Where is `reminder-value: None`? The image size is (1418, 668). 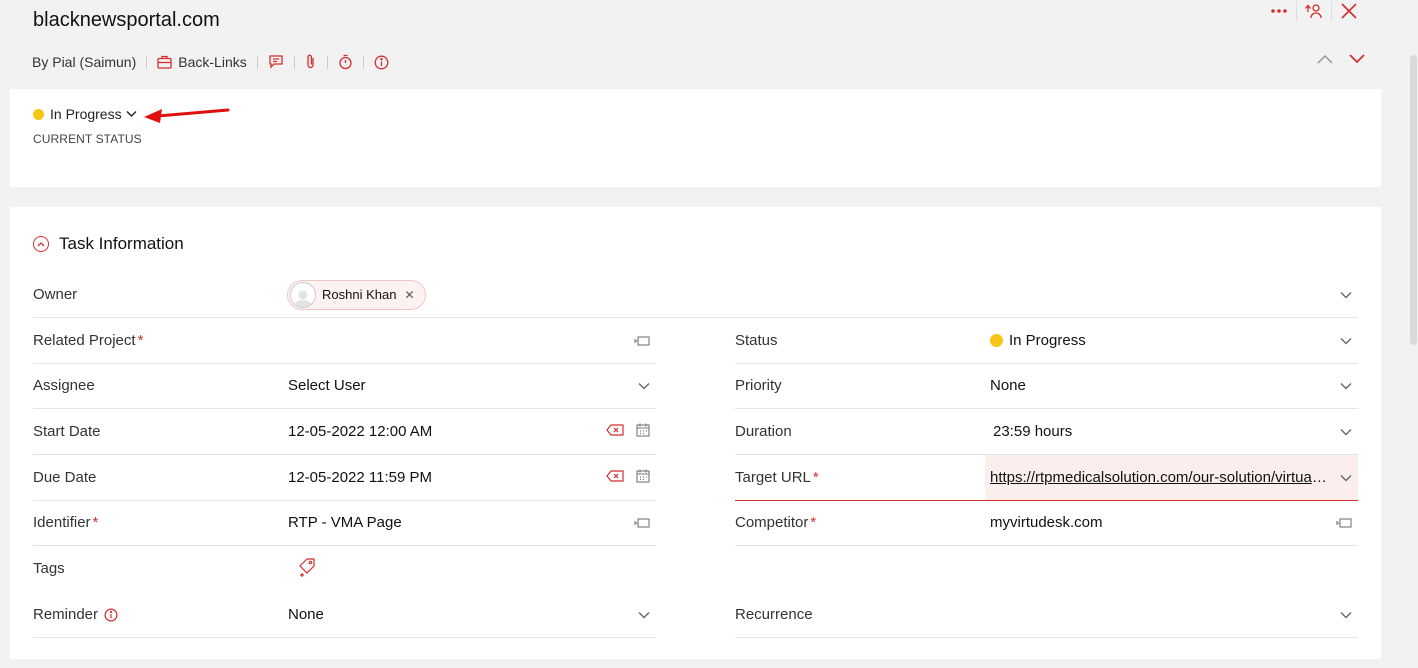 reminder-value: None is located at coordinates (306, 614).